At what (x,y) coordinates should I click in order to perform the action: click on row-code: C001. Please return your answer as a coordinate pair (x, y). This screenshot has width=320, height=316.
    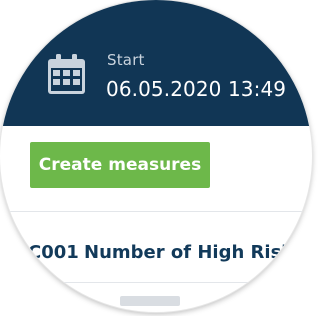
    Looking at the image, I should click on (53, 252).